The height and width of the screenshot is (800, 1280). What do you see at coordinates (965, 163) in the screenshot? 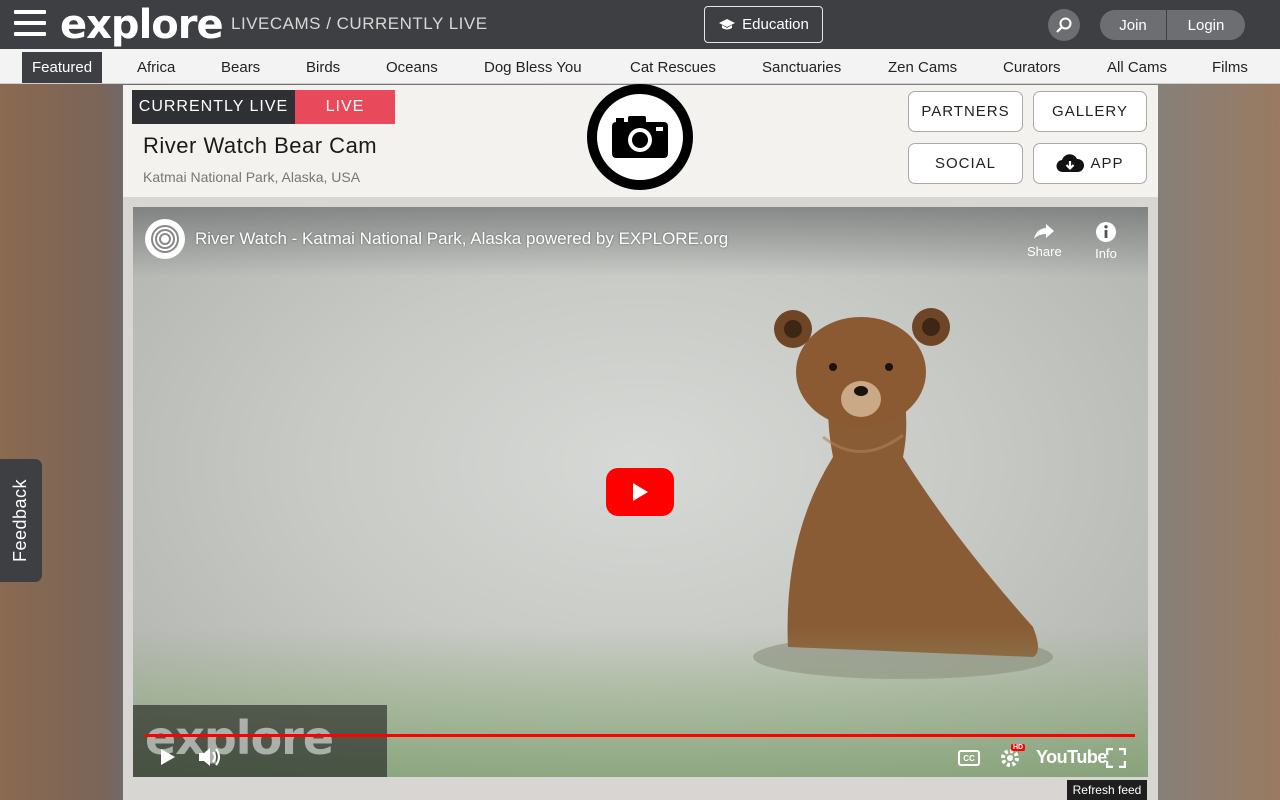
I see `social-button: SOCIAL` at bounding box center [965, 163].